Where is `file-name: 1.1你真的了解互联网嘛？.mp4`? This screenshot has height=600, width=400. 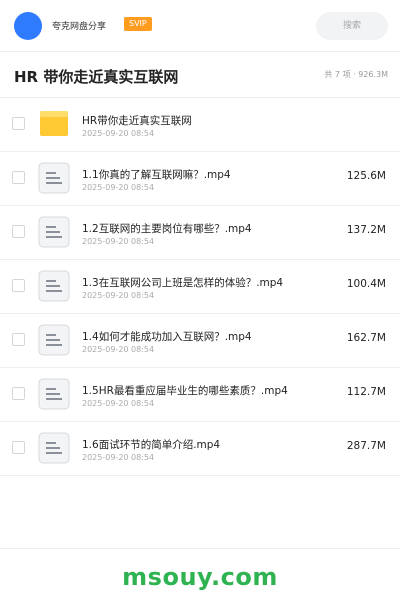 file-name: 1.1你真的了解互联网嘛？.mp4 is located at coordinates (156, 175).